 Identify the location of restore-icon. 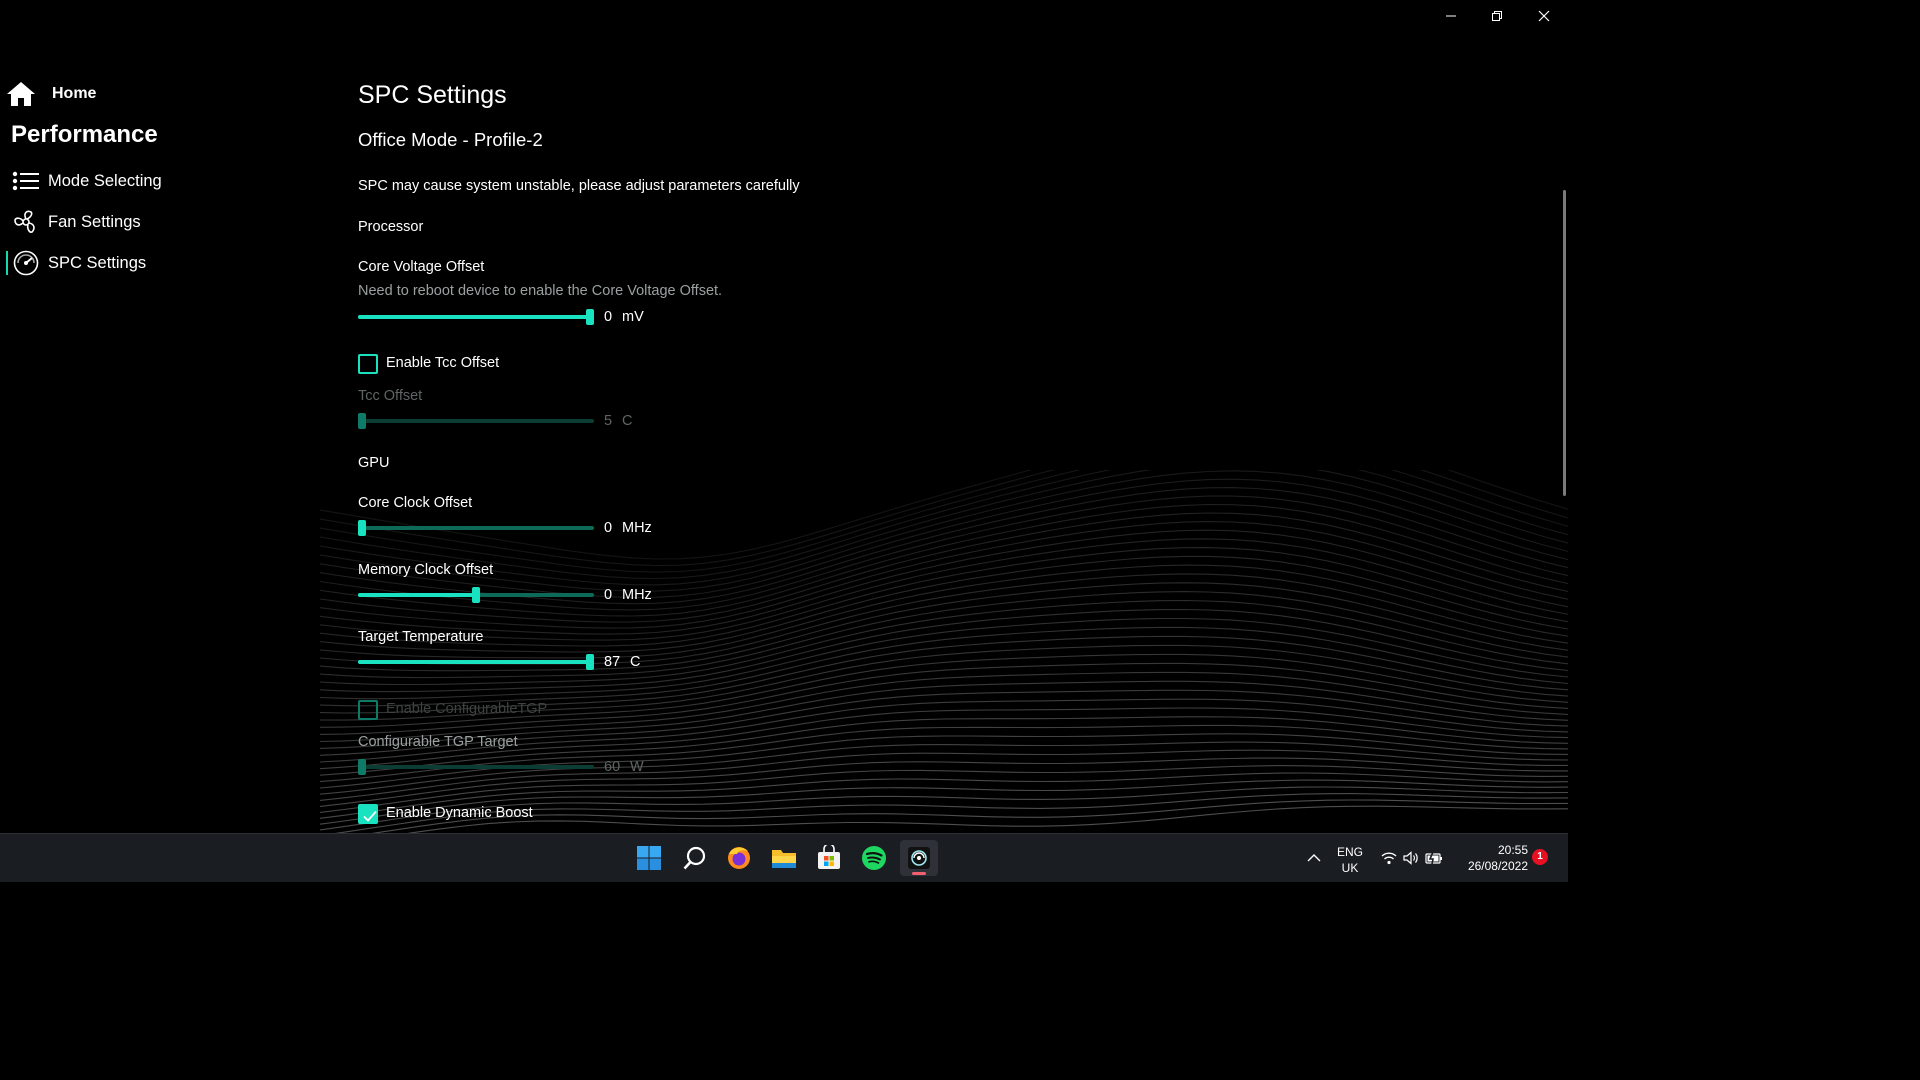
(1497, 16).